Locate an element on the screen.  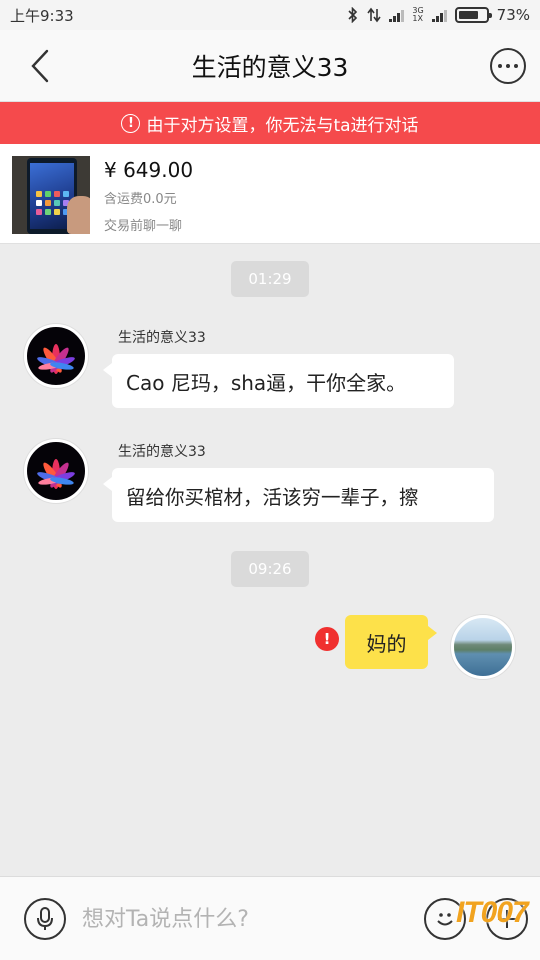
microphone-icon is located at coordinates (45, 918).